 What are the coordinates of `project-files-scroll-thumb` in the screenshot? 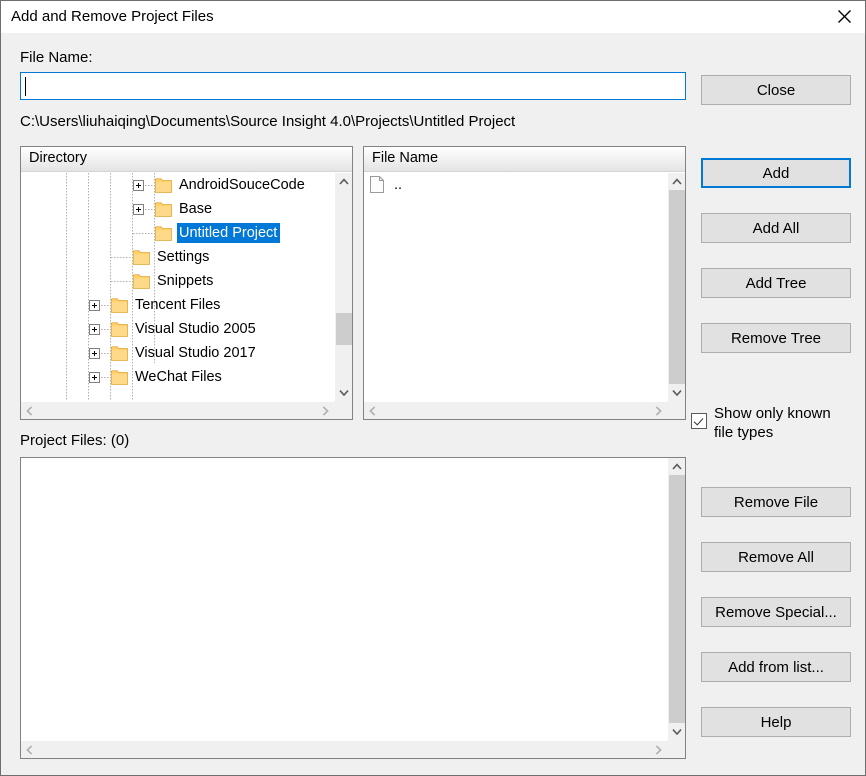 It's located at (677, 599).